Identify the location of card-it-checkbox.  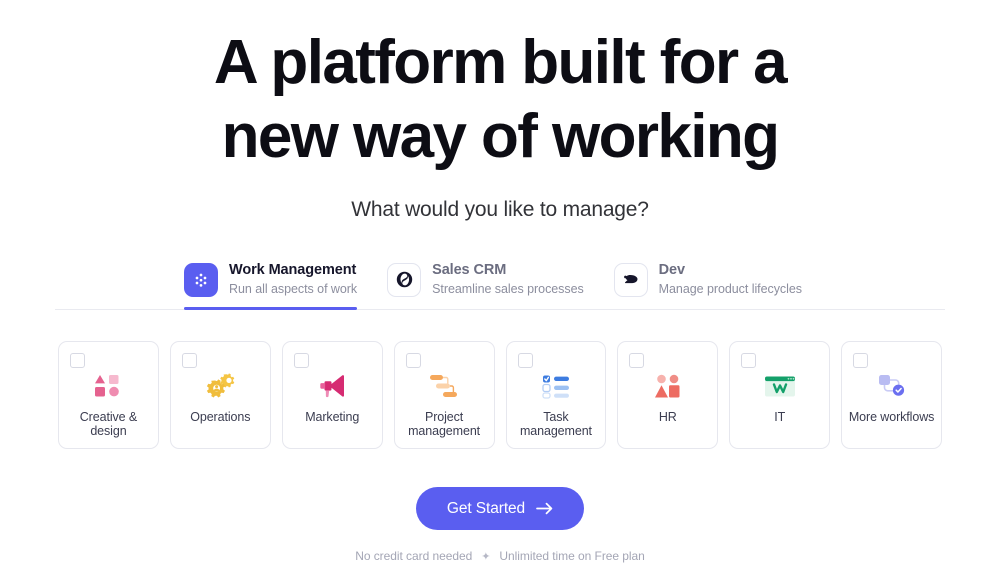
(749, 360).